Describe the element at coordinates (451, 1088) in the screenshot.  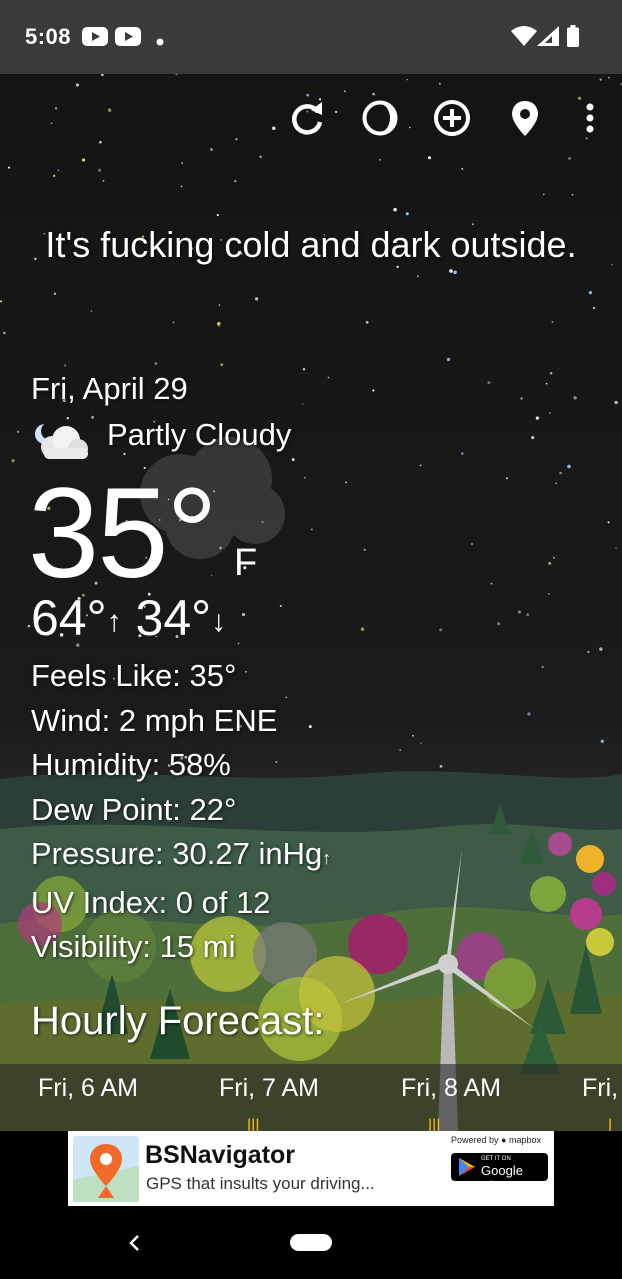
I see `hourly-item: Fri, 8 AM` at that location.